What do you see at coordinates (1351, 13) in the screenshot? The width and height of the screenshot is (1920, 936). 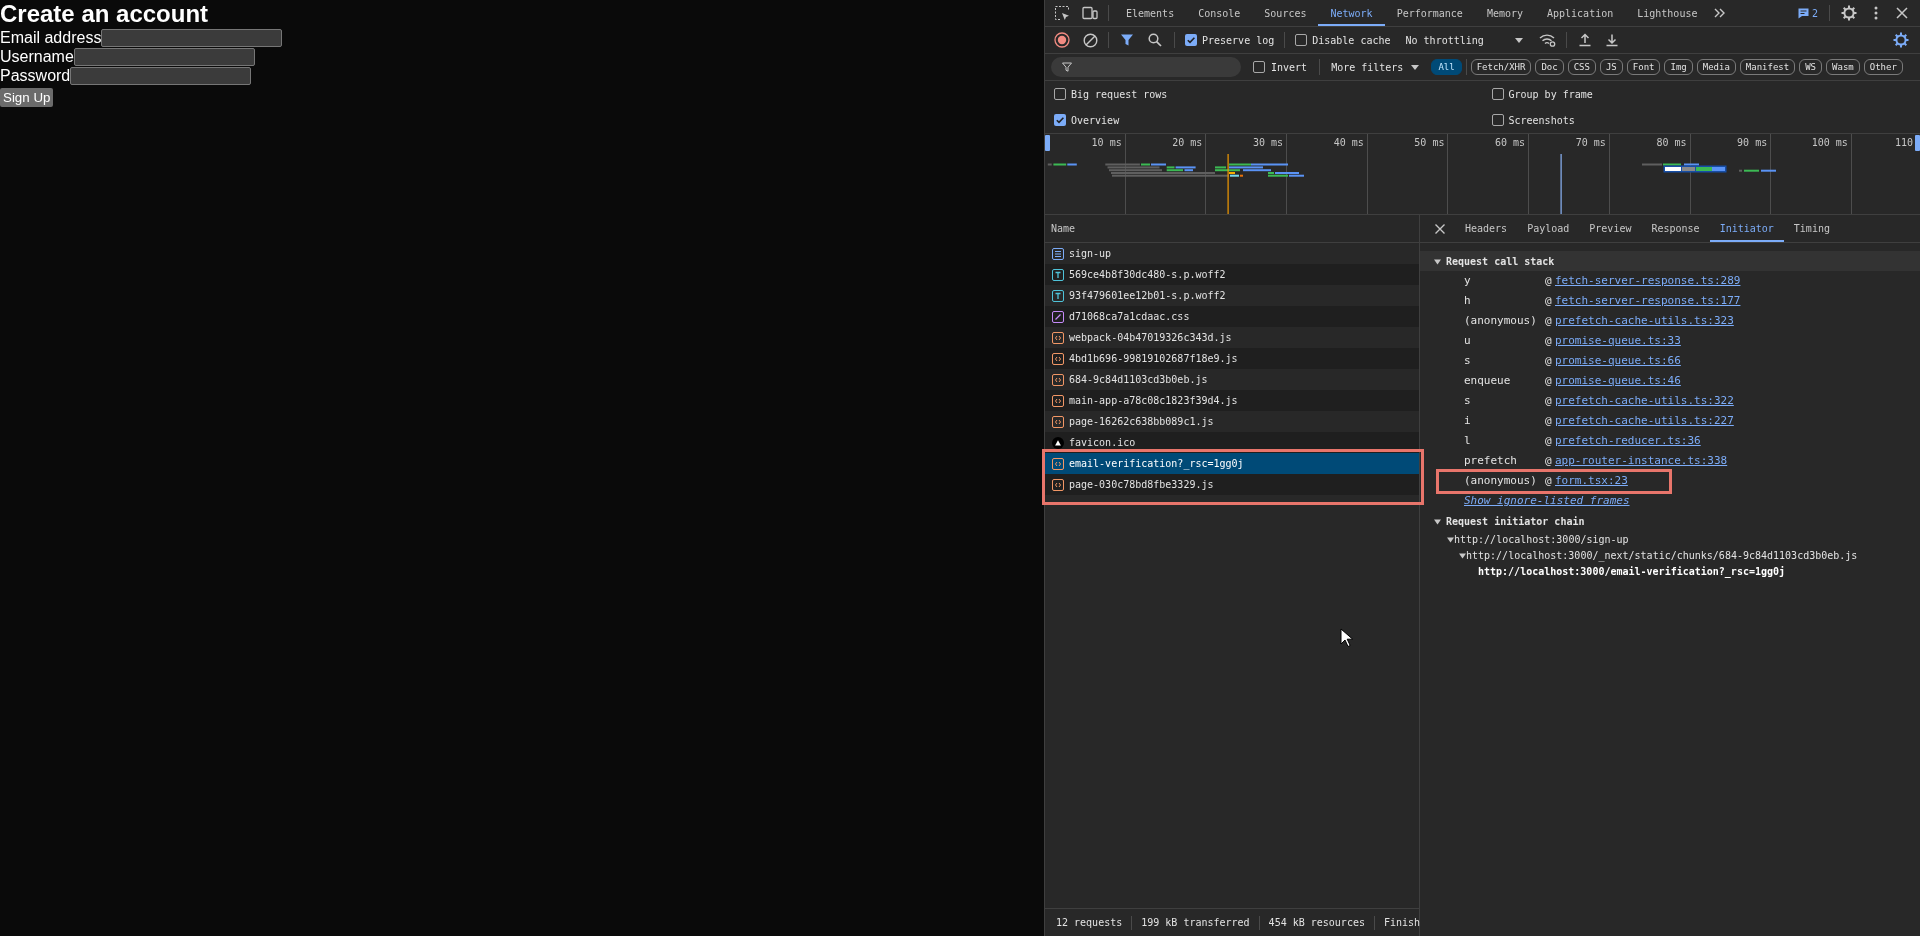 I see `tab: Network` at bounding box center [1351, 13].